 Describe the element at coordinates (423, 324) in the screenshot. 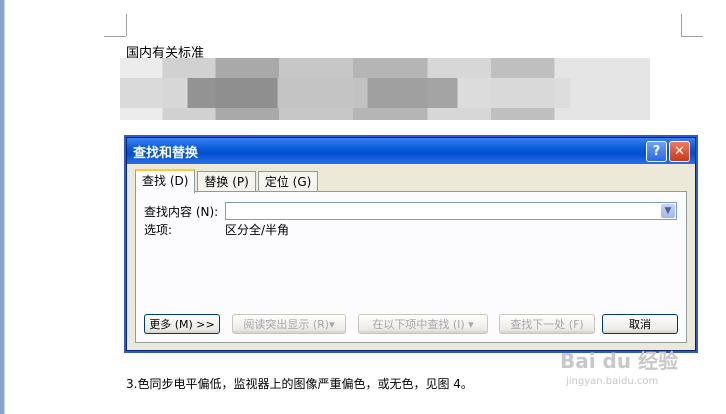

I see `find-in-button: 在以下项中查找 (I) ▾` at that location.